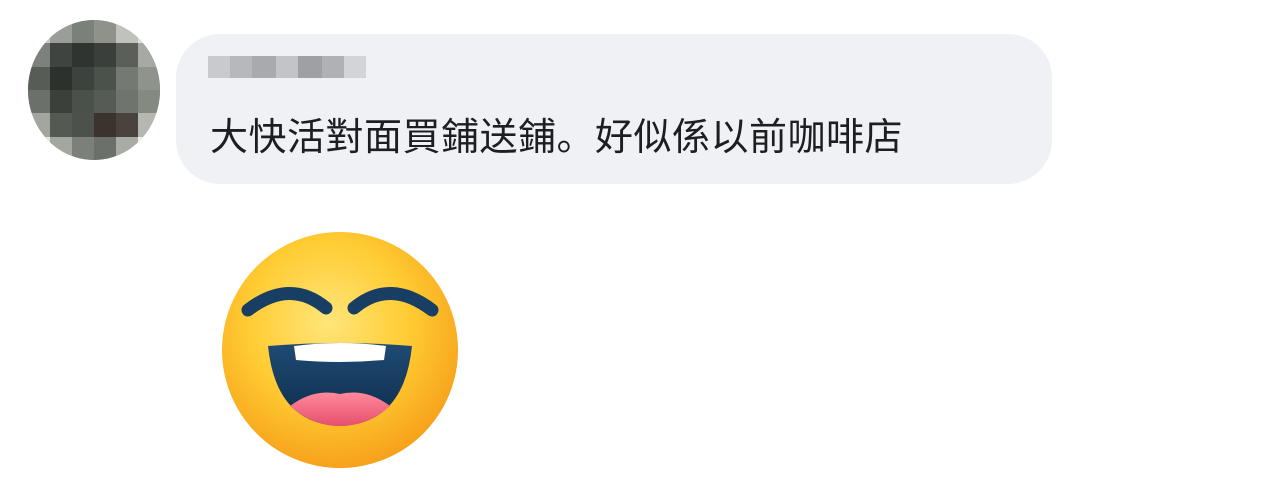 Image resolution: width=1284 pixels, height=502 pixels. I want to click on laughing-face-emoji-icon, so click(340, 350).